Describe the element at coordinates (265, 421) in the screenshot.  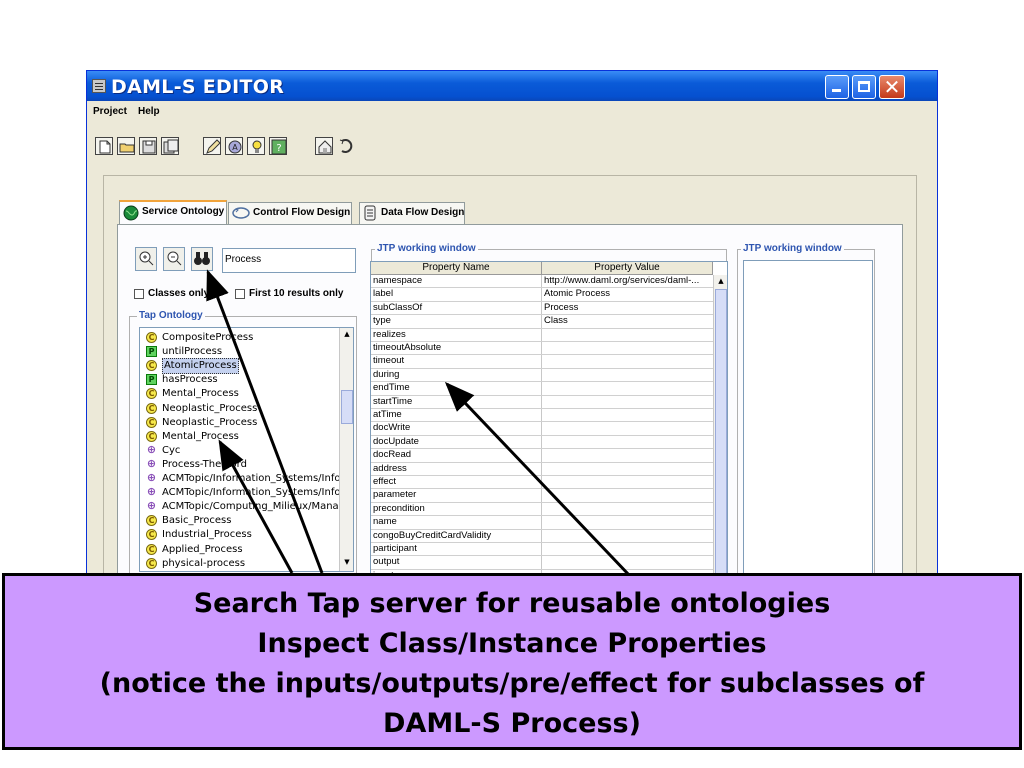
I see `arrow-to-search-button` at that location.